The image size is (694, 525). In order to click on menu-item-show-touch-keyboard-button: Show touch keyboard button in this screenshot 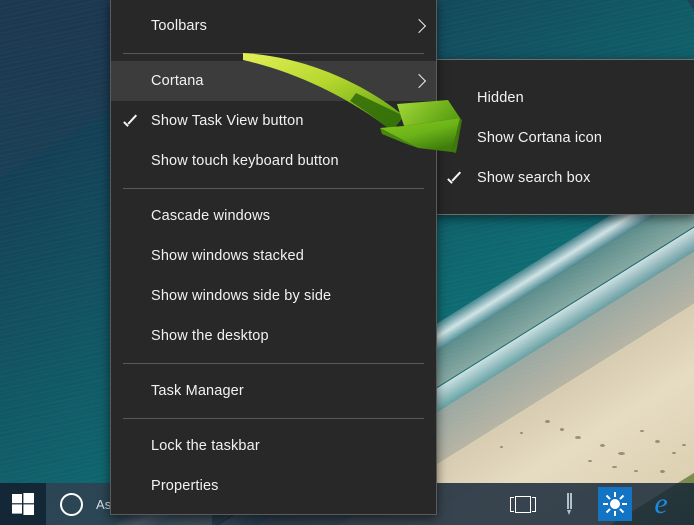, I will do `click(273, 161)`.